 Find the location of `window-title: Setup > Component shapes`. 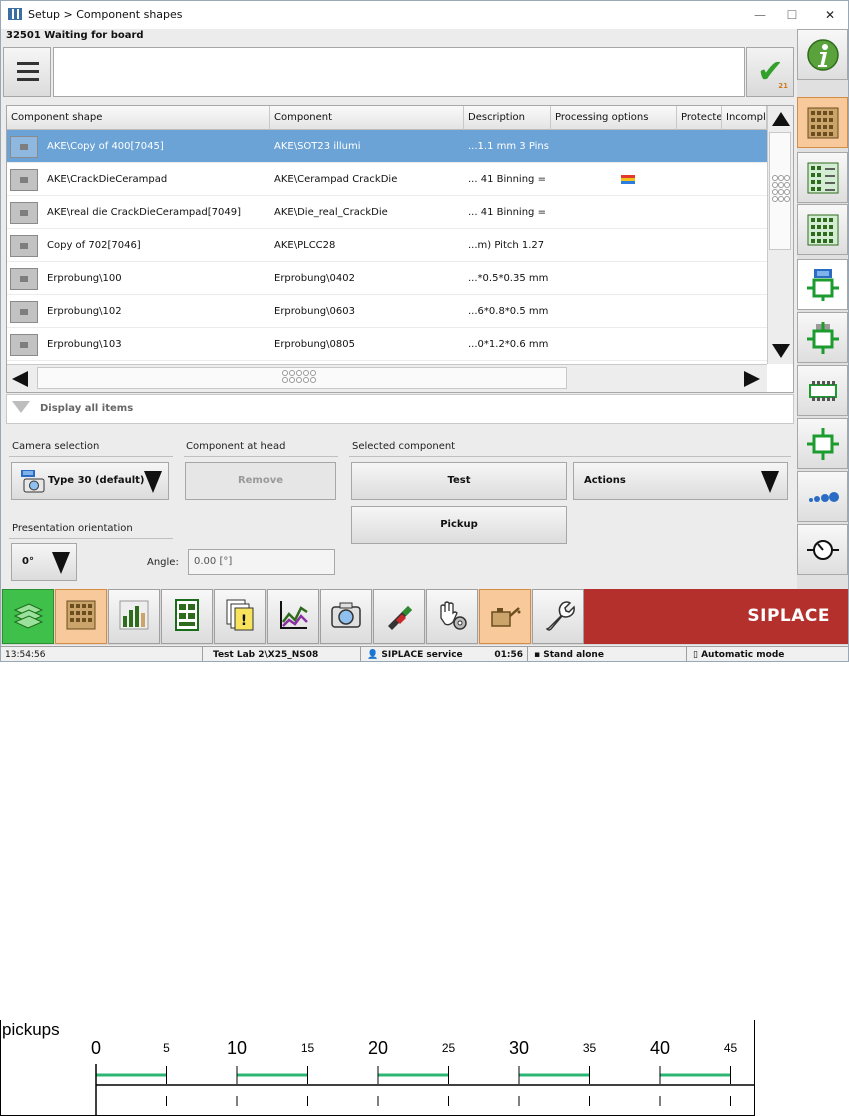

window-title: Setup > Component shapes is located at coordinates (105, 14).